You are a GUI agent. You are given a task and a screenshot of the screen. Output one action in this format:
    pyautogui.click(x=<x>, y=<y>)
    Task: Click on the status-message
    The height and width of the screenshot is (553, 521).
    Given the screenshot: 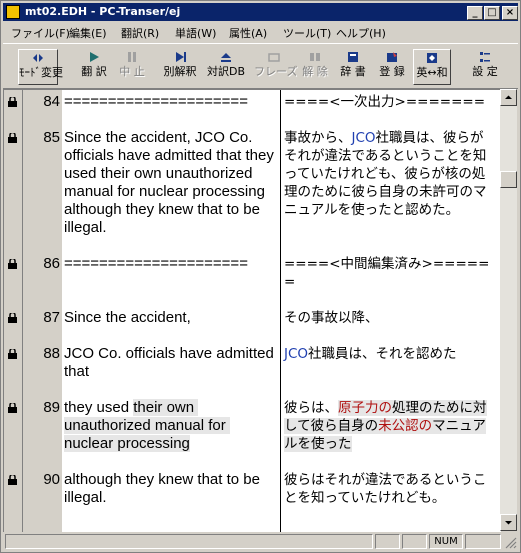 What is the action you would take?
    pyautogui.click(x=189, y=541)
    